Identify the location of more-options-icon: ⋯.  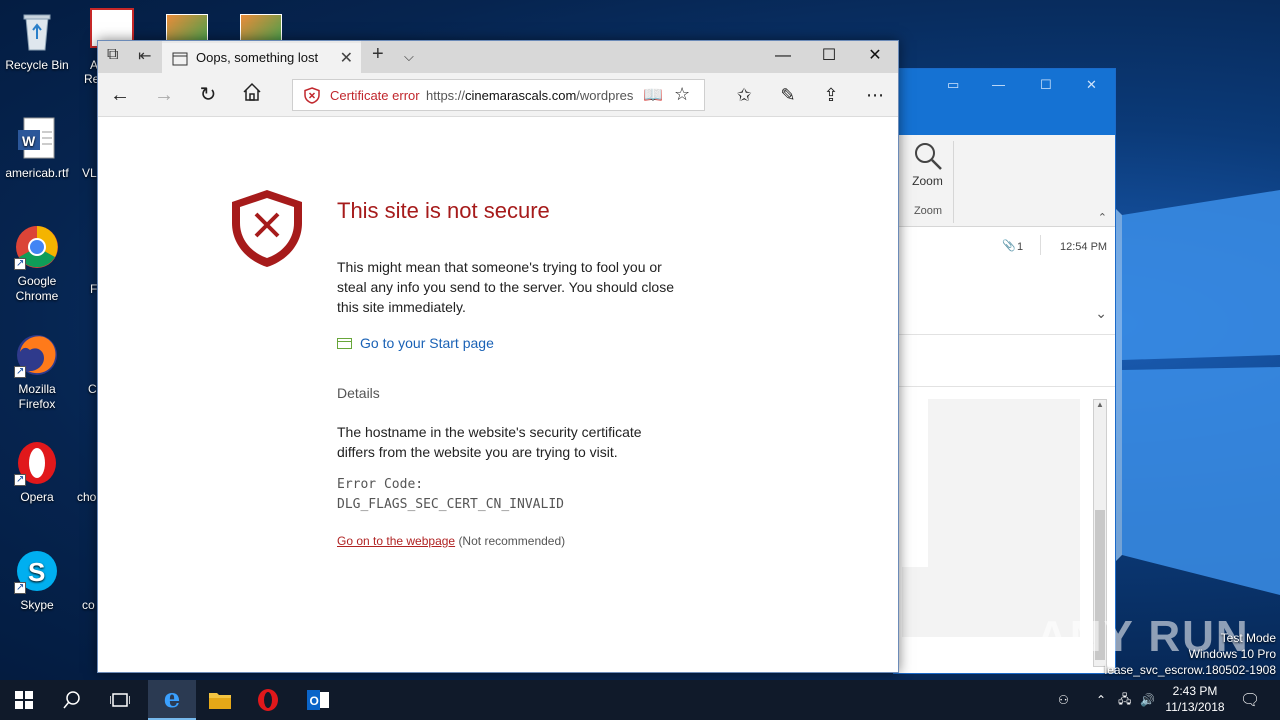
(875, 95).